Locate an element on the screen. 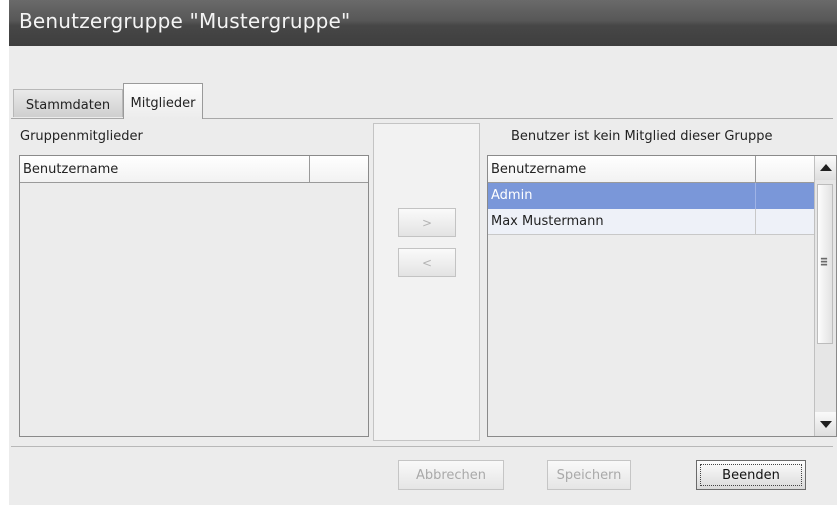  arrow-down-icon is located at coordinates (826, 424).